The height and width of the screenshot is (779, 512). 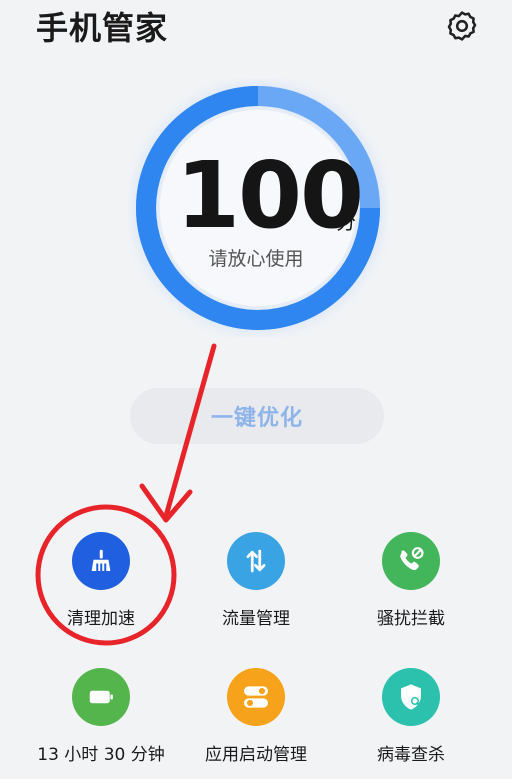 What do you see at coordinates (411, 561) in the screenshot?
I see `phone-block-icon` at bounding box center [411, 561].